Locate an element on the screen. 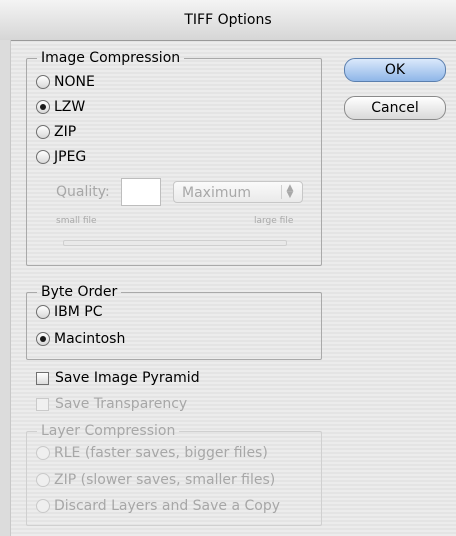  compression-lzw-label: LZW is located at coordinates (70, 107).